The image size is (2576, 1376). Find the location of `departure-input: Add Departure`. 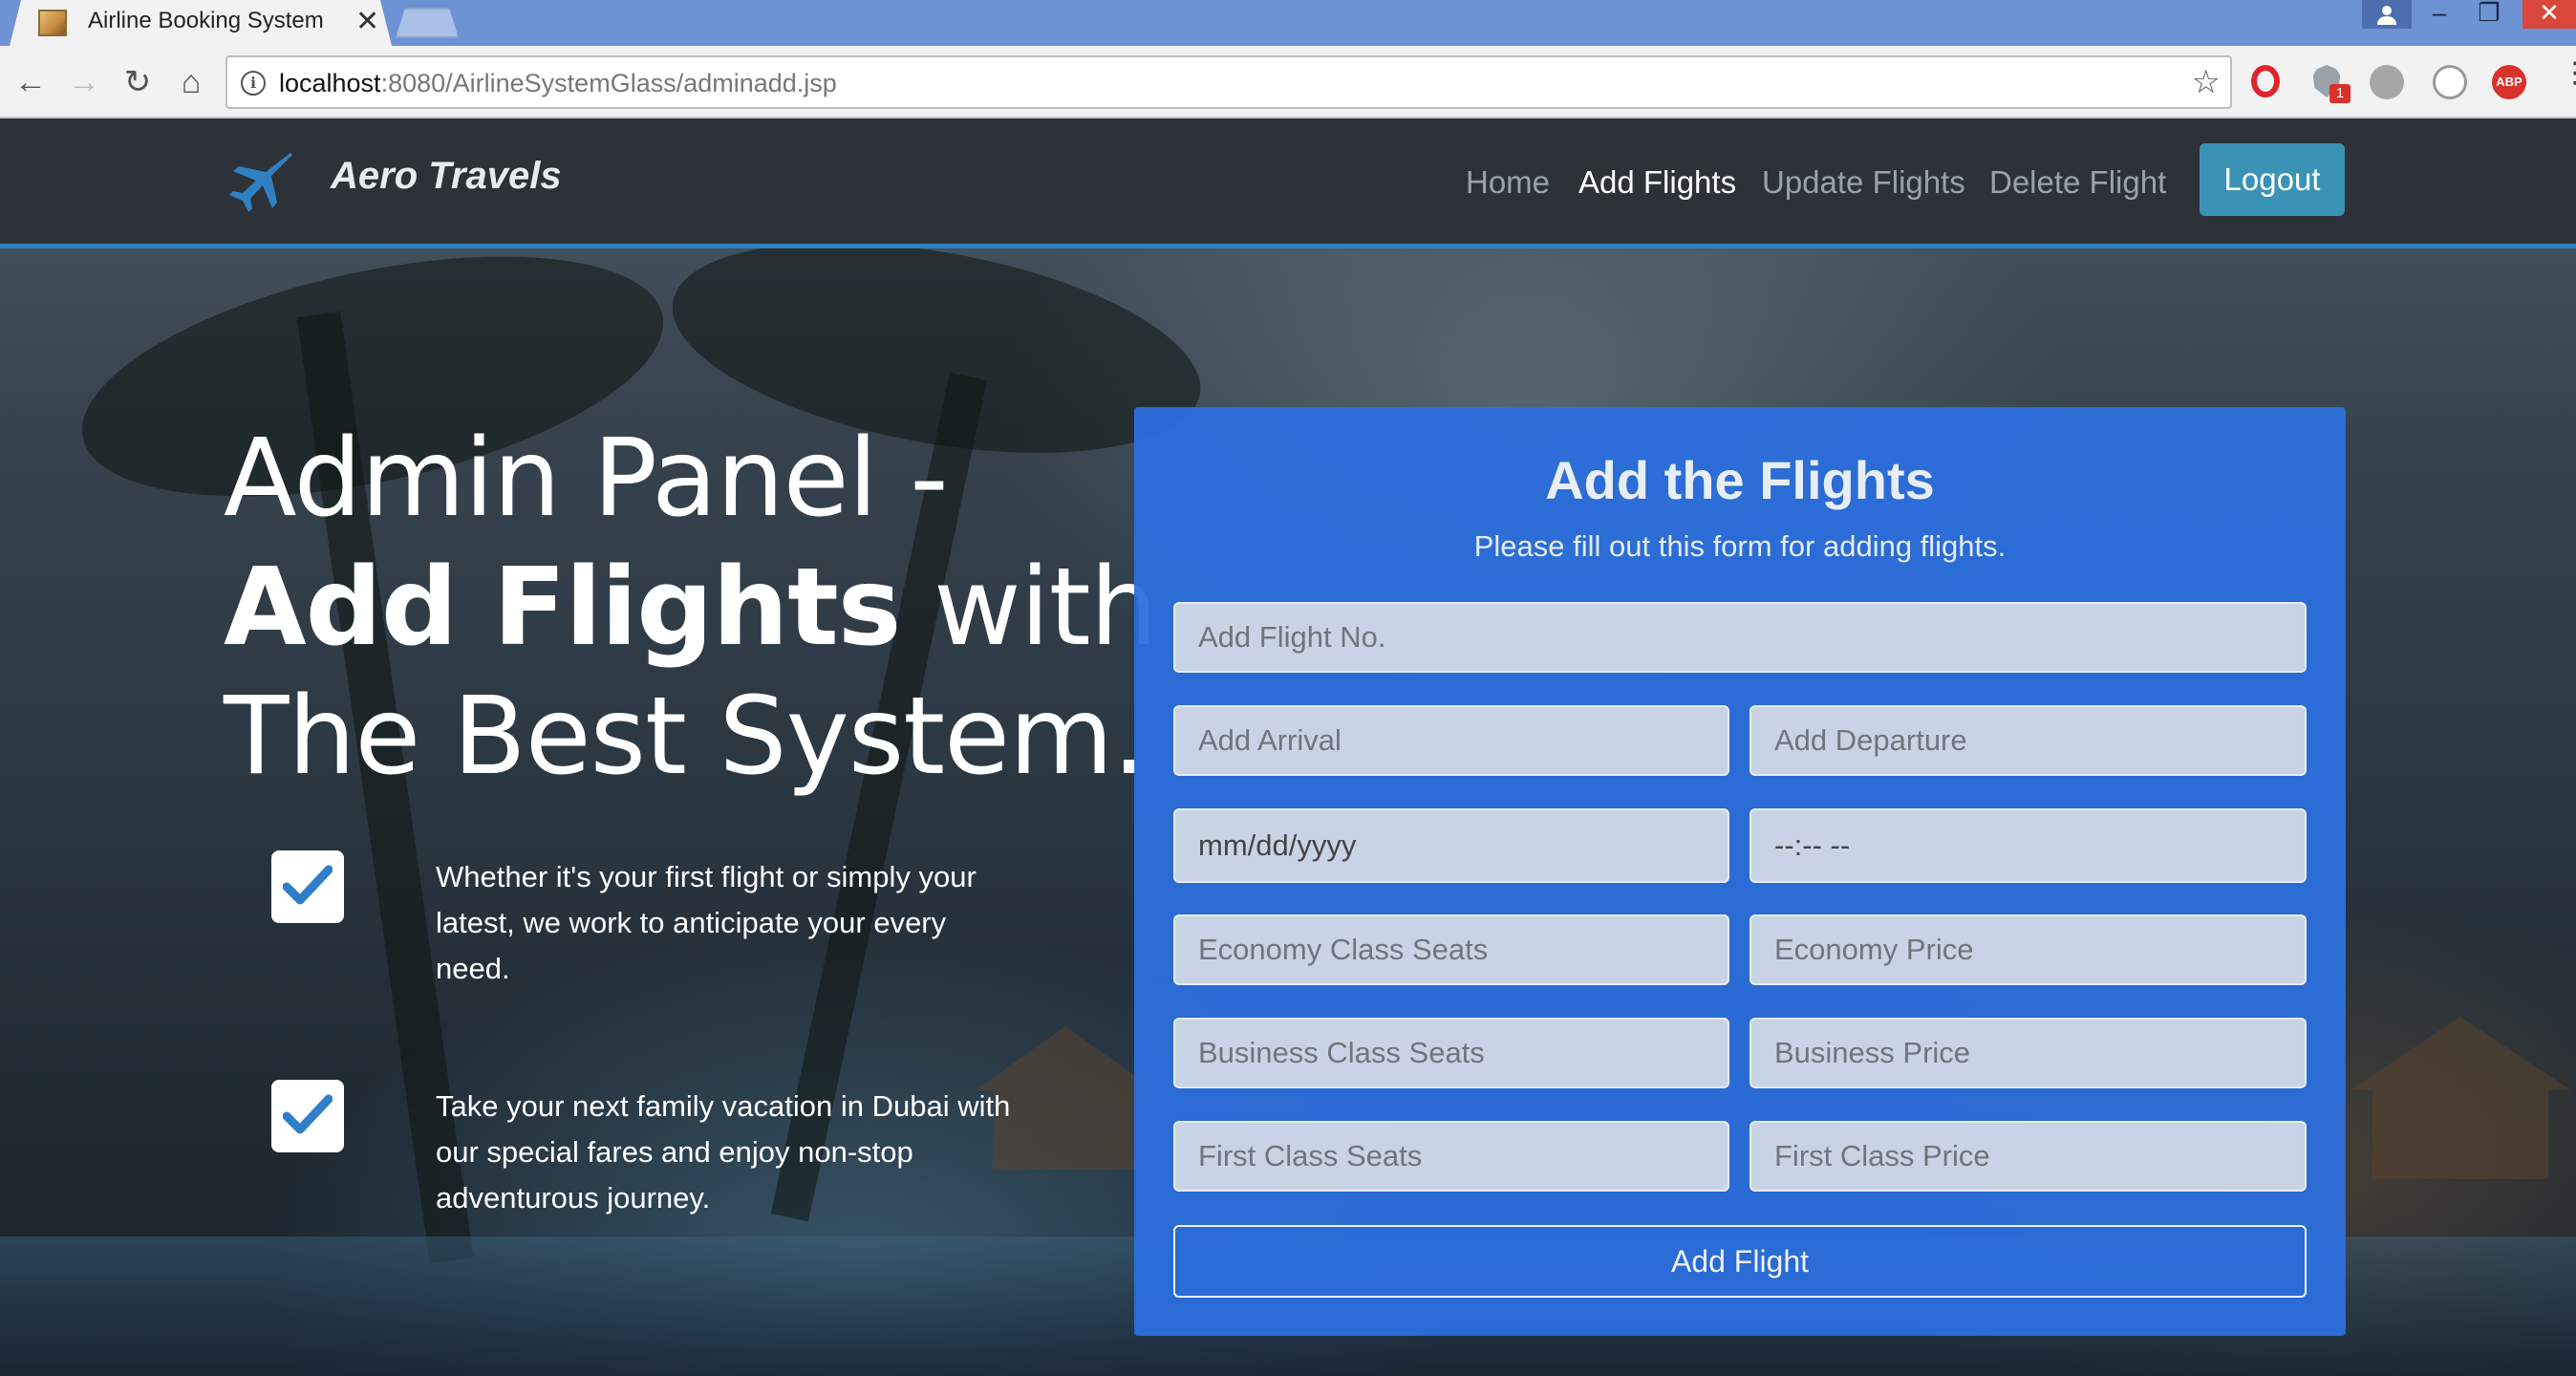

departure-input: Add Departure is located at coordinates (2028, 740).